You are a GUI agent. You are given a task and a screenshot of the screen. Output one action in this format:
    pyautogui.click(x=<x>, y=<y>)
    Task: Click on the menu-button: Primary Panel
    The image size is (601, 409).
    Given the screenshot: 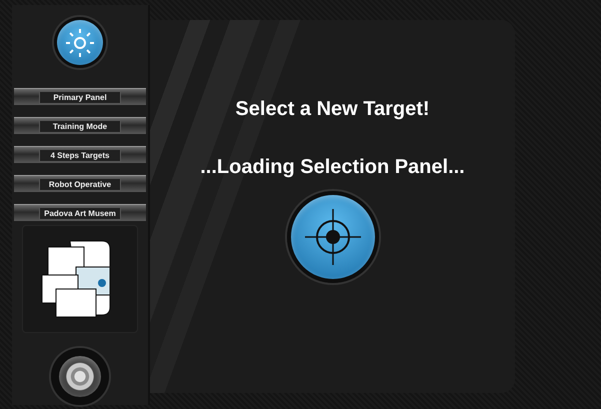 What is the action you would take?
    pyautogui.click(x=80, y=97)
    